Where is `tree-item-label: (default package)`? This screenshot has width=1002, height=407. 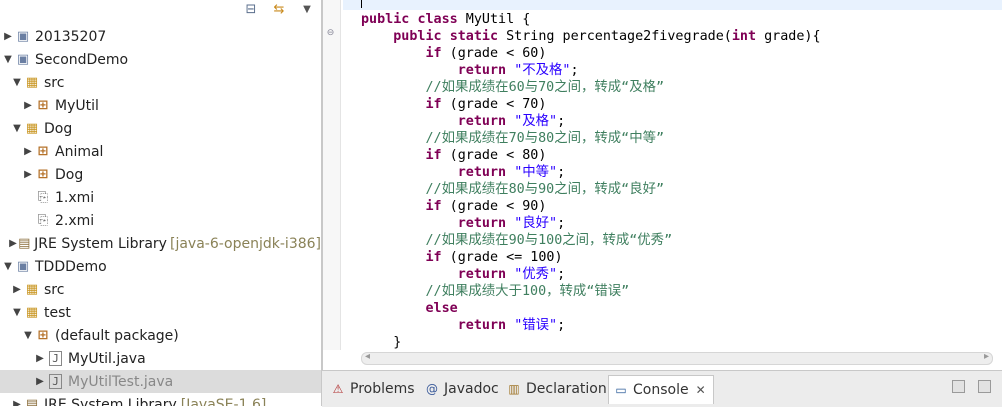
tree-item-label: (default package) is located at coordinates (117, 335).